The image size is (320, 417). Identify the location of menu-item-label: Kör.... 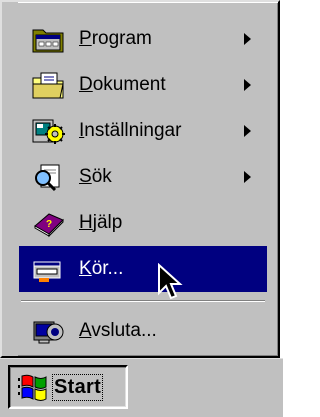
(101, 268).